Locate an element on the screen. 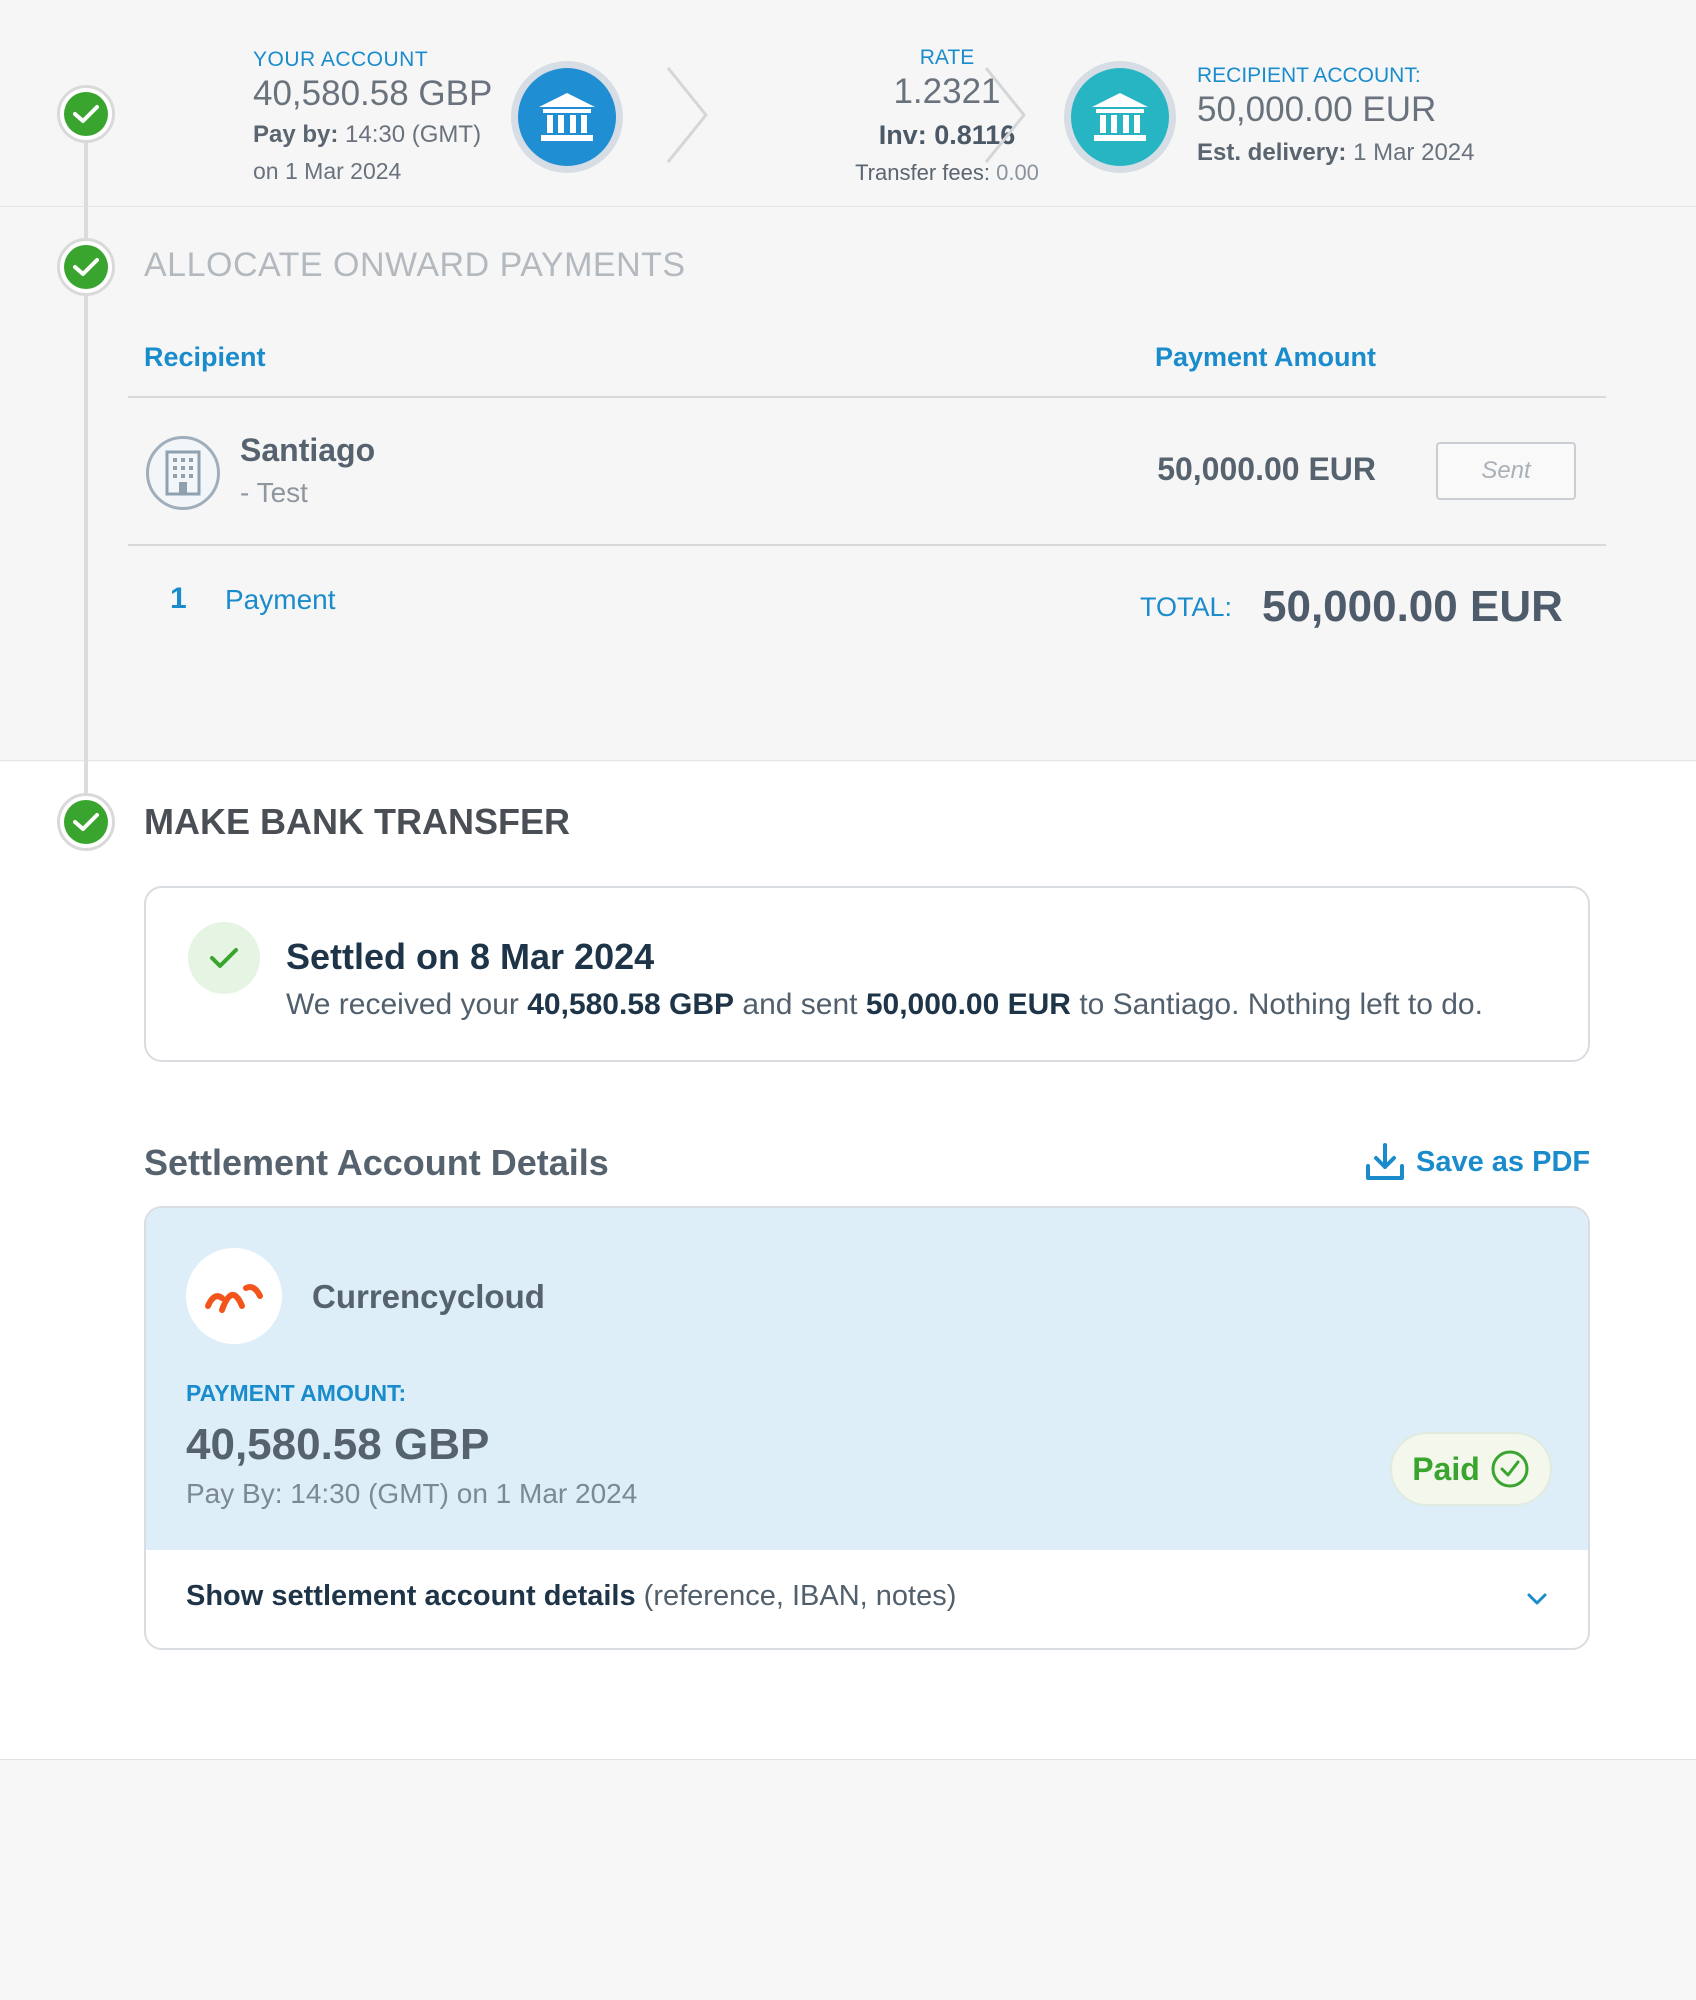 This screenshot has height=2000, width=1696. currencycloud-logo is located at coordinates (234, 1296).